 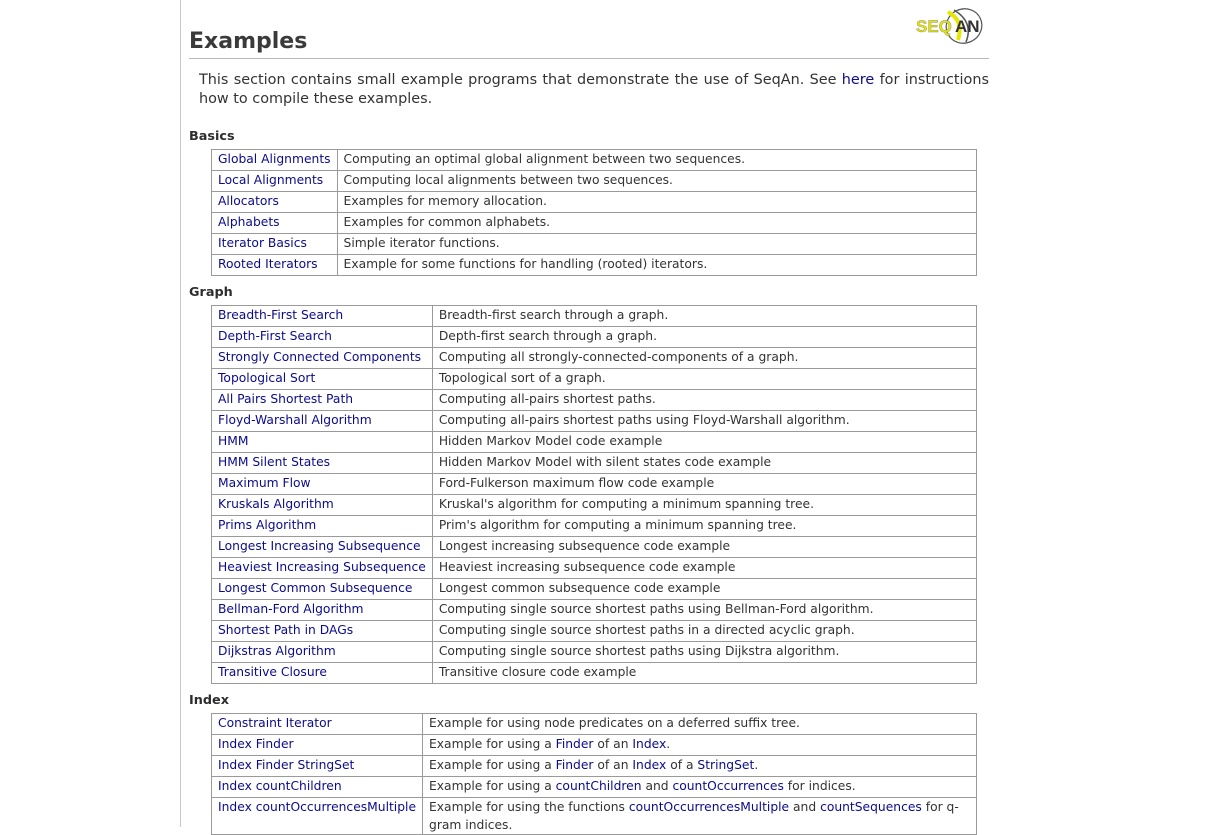 I want to click on example-link: HMM Silent States, so click(x=274, y=462).